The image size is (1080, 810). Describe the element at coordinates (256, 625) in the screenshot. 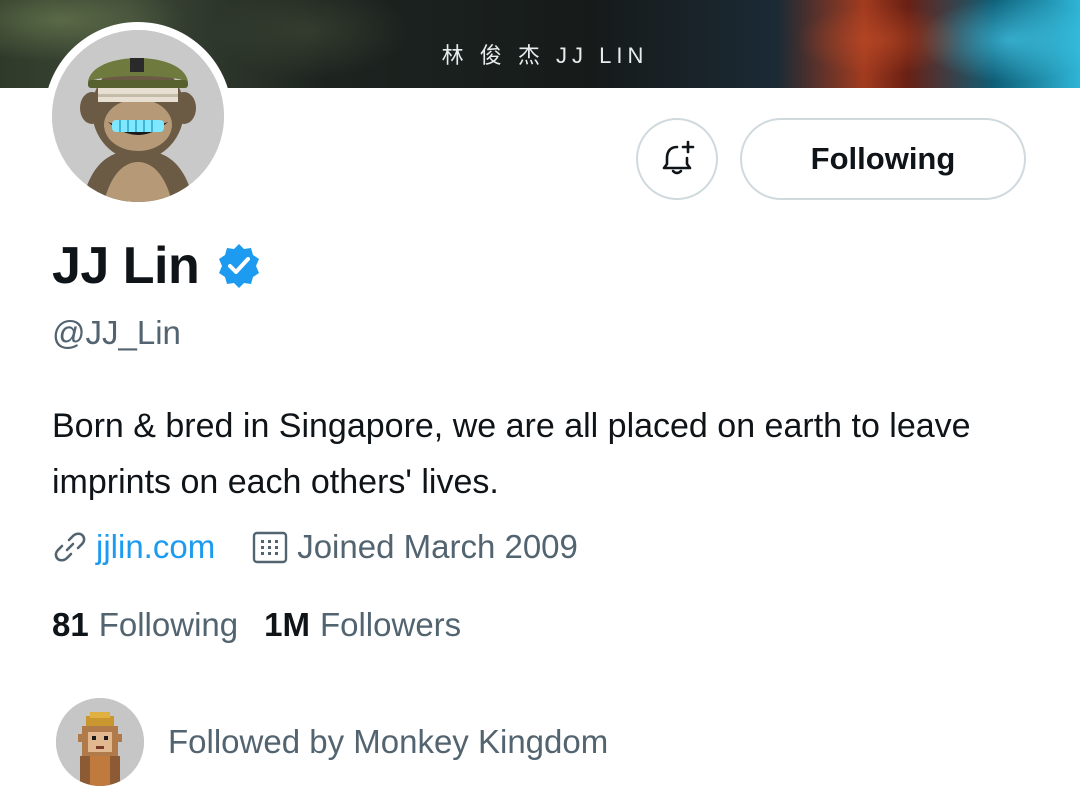

I see `follow-stats: 81 Following 1M Followers` at that location.